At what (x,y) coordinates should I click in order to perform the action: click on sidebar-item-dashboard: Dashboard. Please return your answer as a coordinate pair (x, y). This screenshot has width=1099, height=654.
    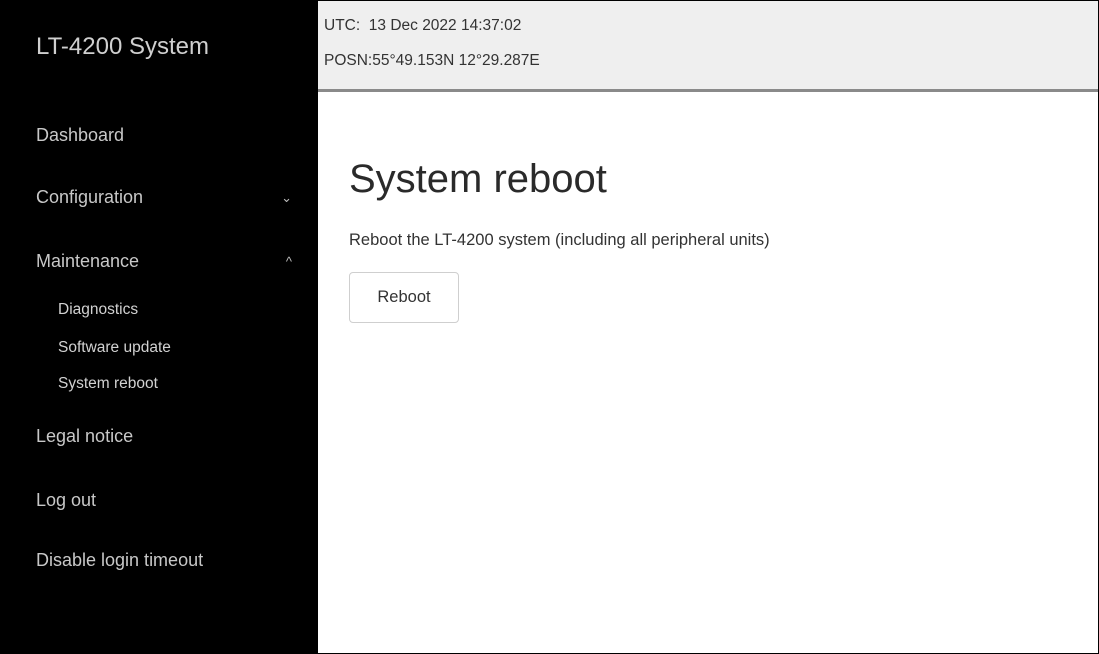
    Looking at the image, I should click on (166, 135).